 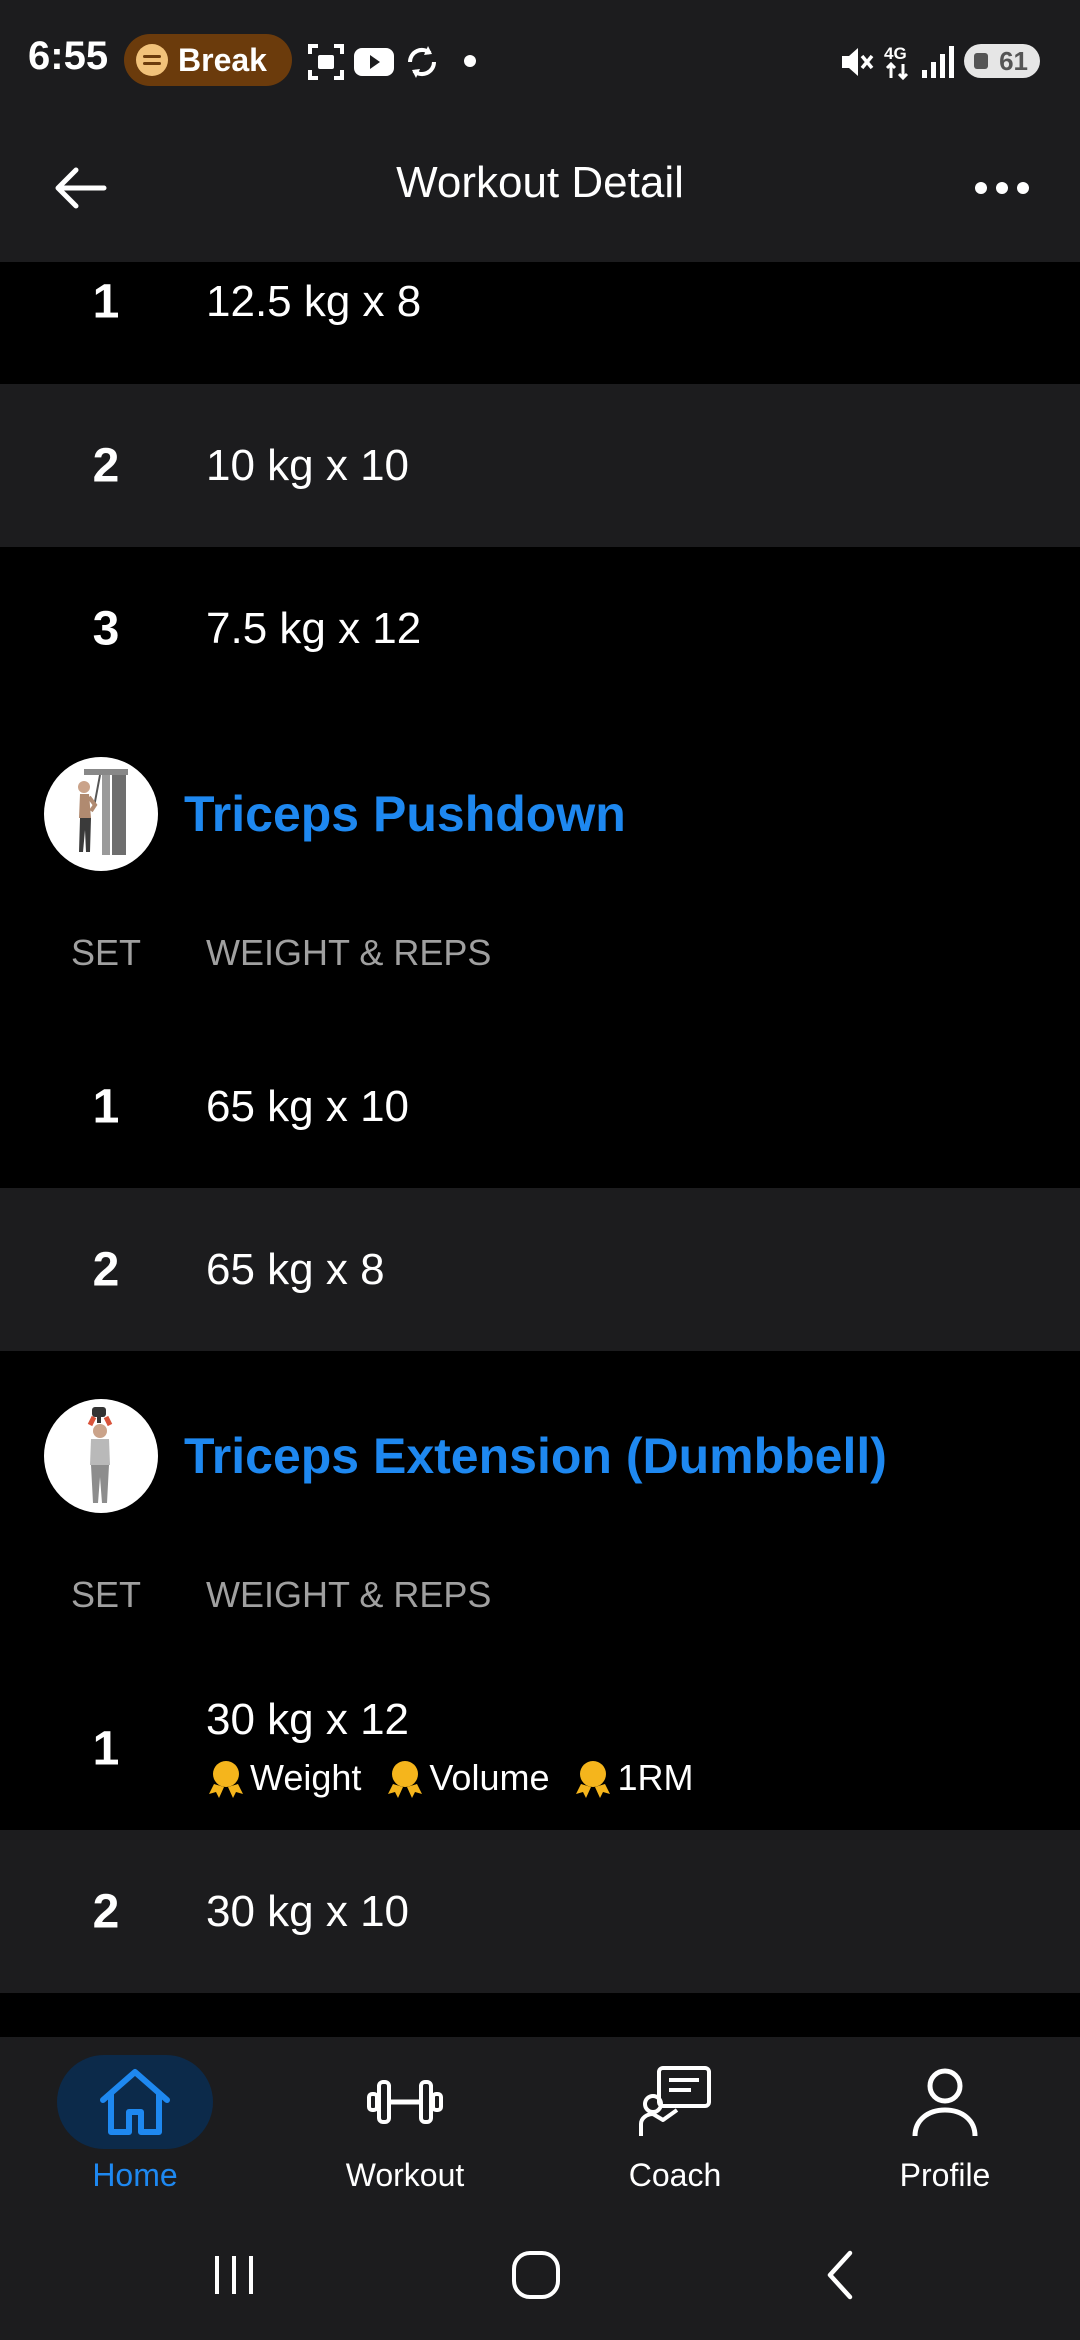 I want to click on set-weight-reps: 7.5 kg x 12, so click(x=314, y=628).